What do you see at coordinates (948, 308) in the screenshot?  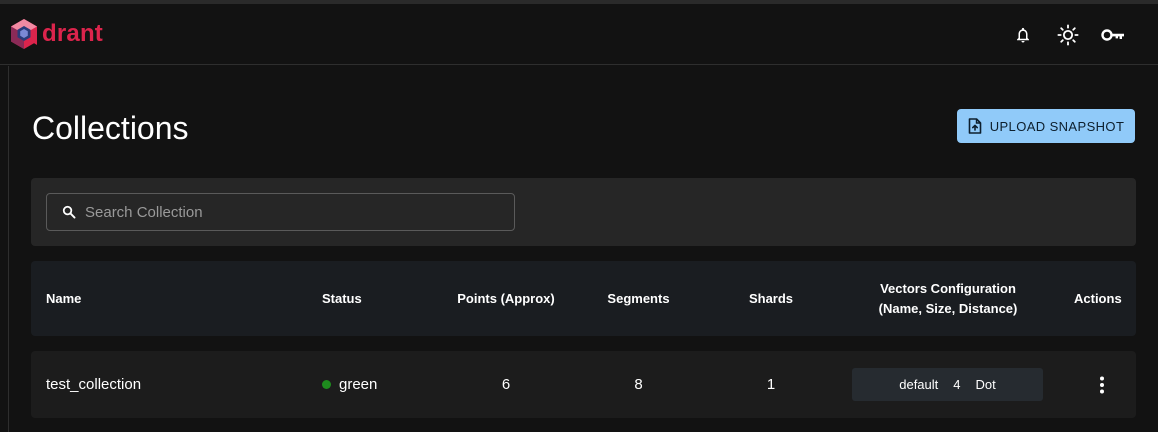 I see `column-header-vectors-line2: (Name, Size, Distance)` at bounding box center [948, 308].